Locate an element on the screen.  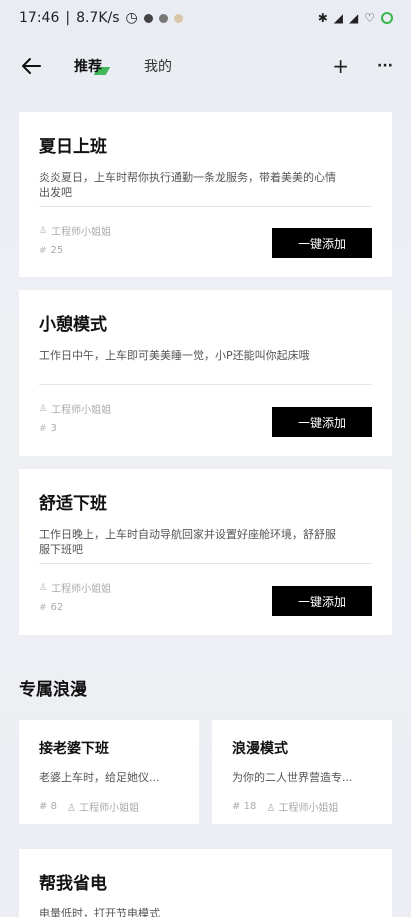
card-title: 小憩模式 is located at coordinates (73, 325).